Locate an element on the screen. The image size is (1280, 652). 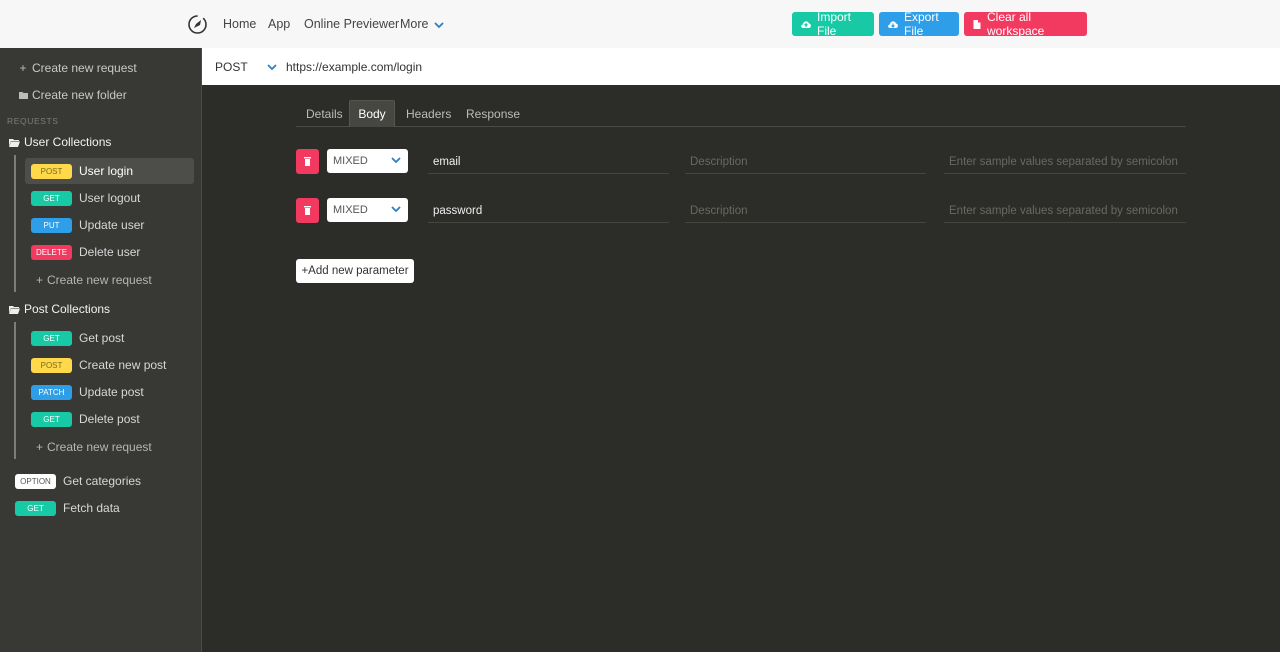
sidebar-create-folder: Create new folder is located at coordinates (73, 95).